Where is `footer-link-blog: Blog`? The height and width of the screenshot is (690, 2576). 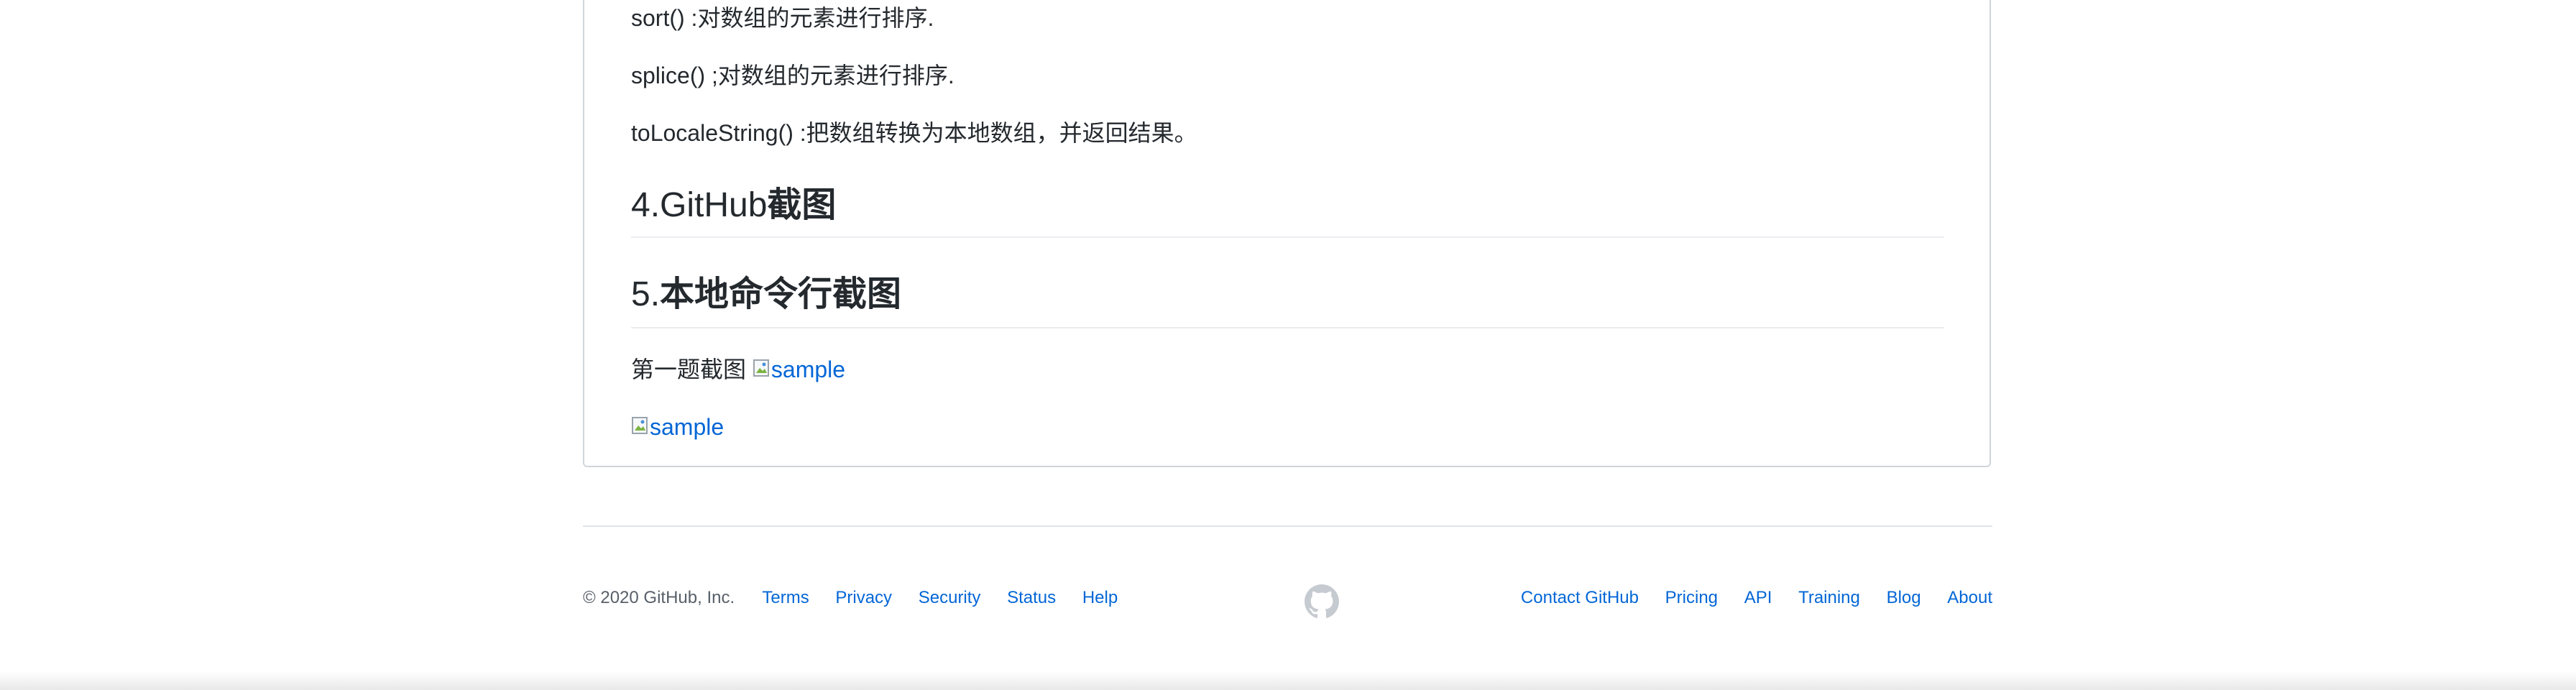 footer-link-blog: Blog is located at coordinates (1904, 597).